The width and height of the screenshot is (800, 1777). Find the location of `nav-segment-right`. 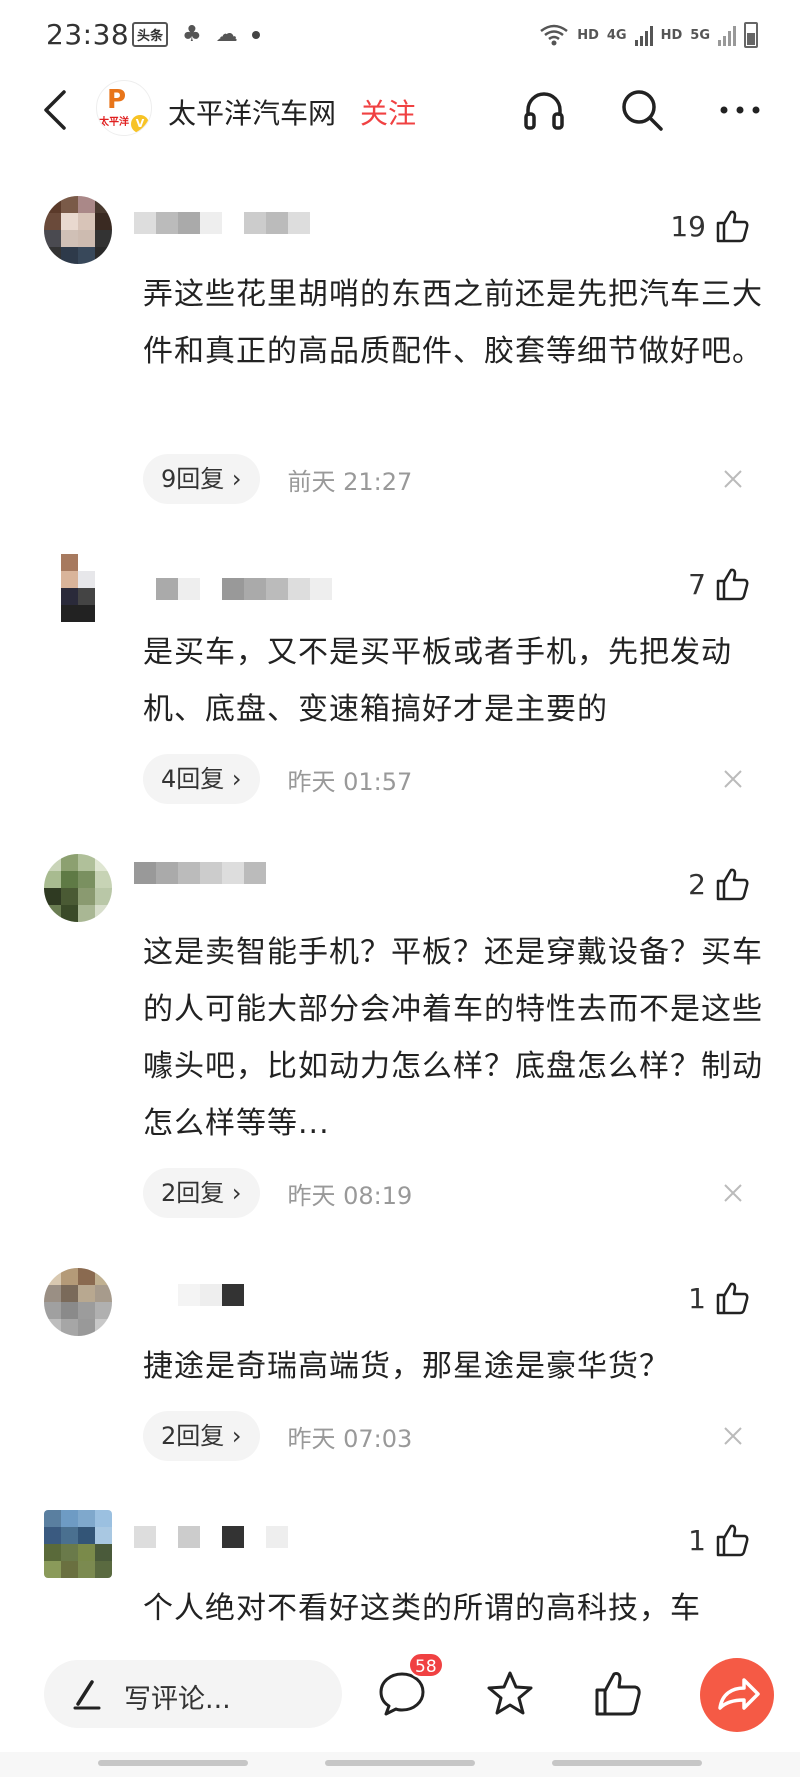

nav-segment-right is located at coordinates (627, 1763).